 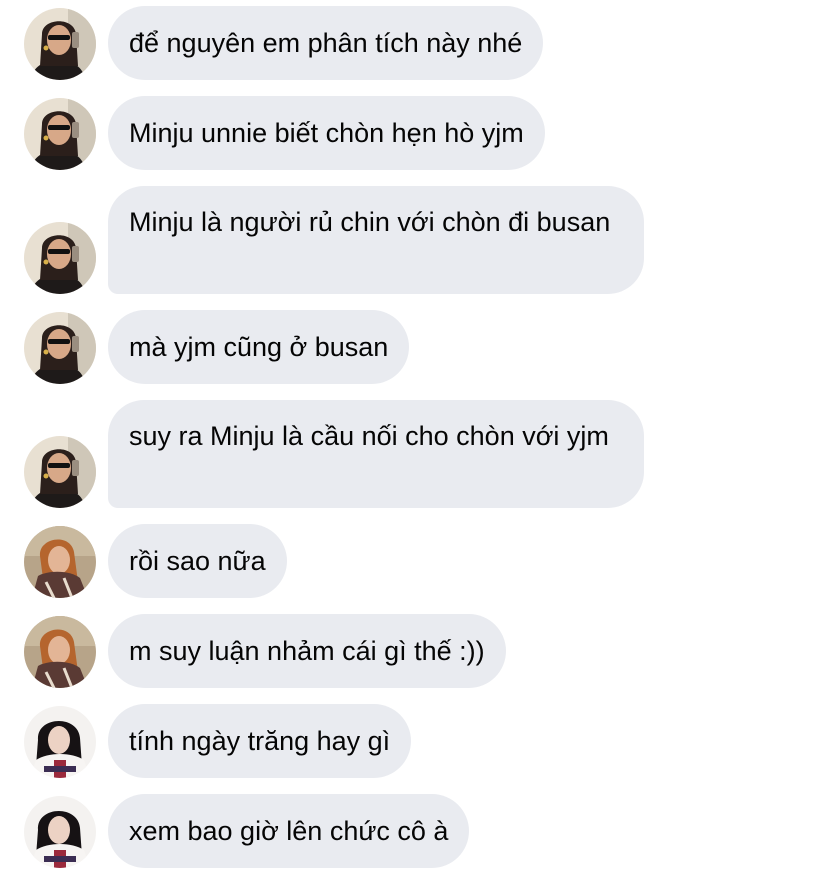 I want to click on message-row: xem bao giờ lên chức cô à, so click(x=414, y=831).